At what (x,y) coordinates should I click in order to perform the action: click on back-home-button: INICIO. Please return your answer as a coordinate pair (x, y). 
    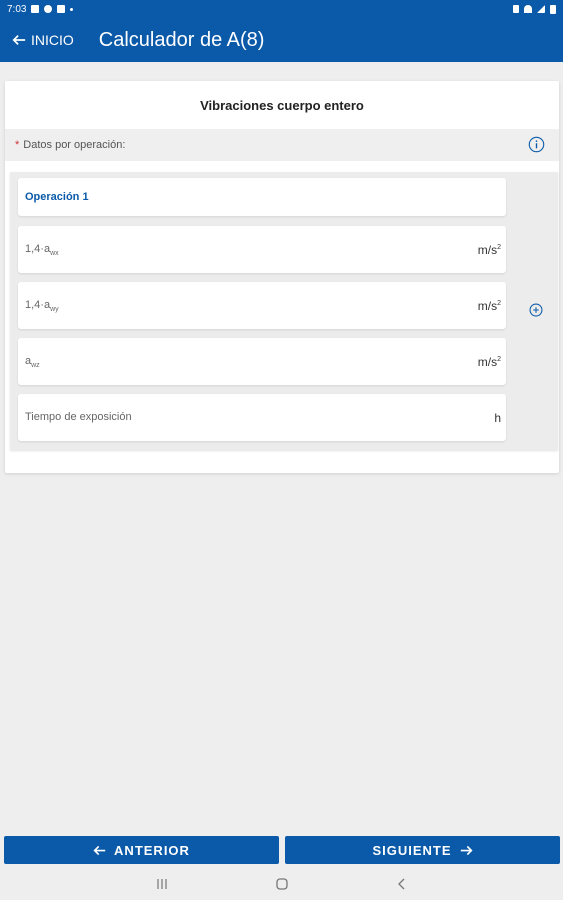
    Looking at the image, I should click on (43, 40).